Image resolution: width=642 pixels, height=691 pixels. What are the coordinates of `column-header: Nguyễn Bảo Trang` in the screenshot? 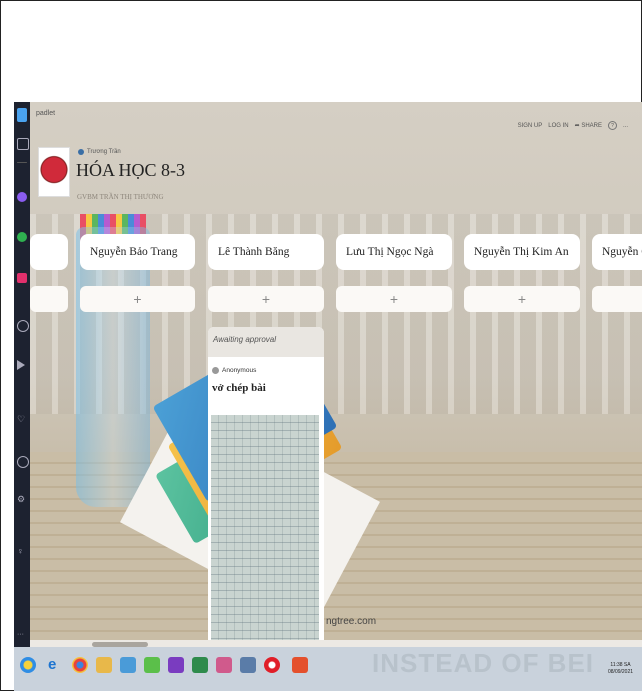 It's located at (137, 252).